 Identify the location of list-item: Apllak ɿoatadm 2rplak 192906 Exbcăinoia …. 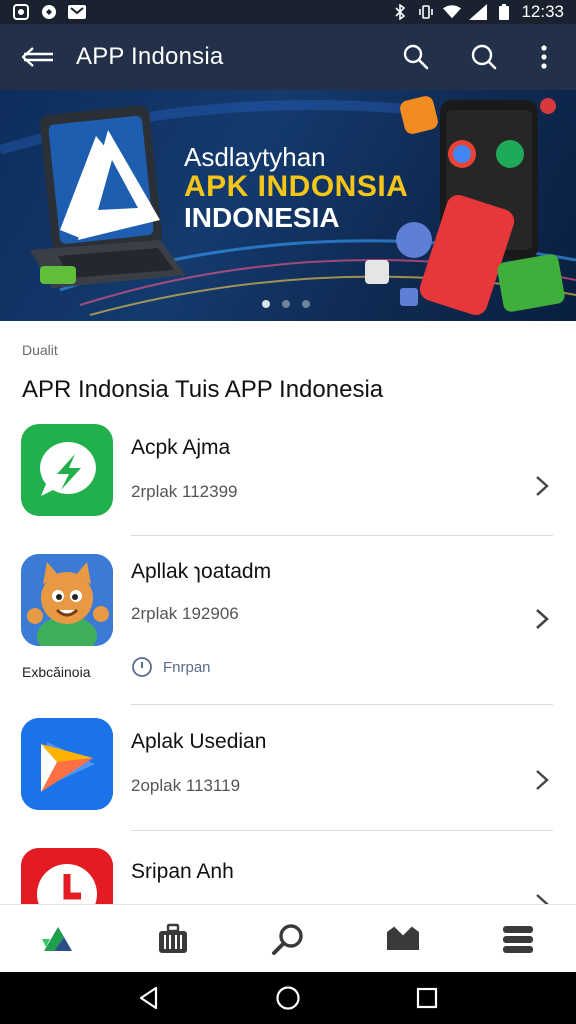
(288, 627).